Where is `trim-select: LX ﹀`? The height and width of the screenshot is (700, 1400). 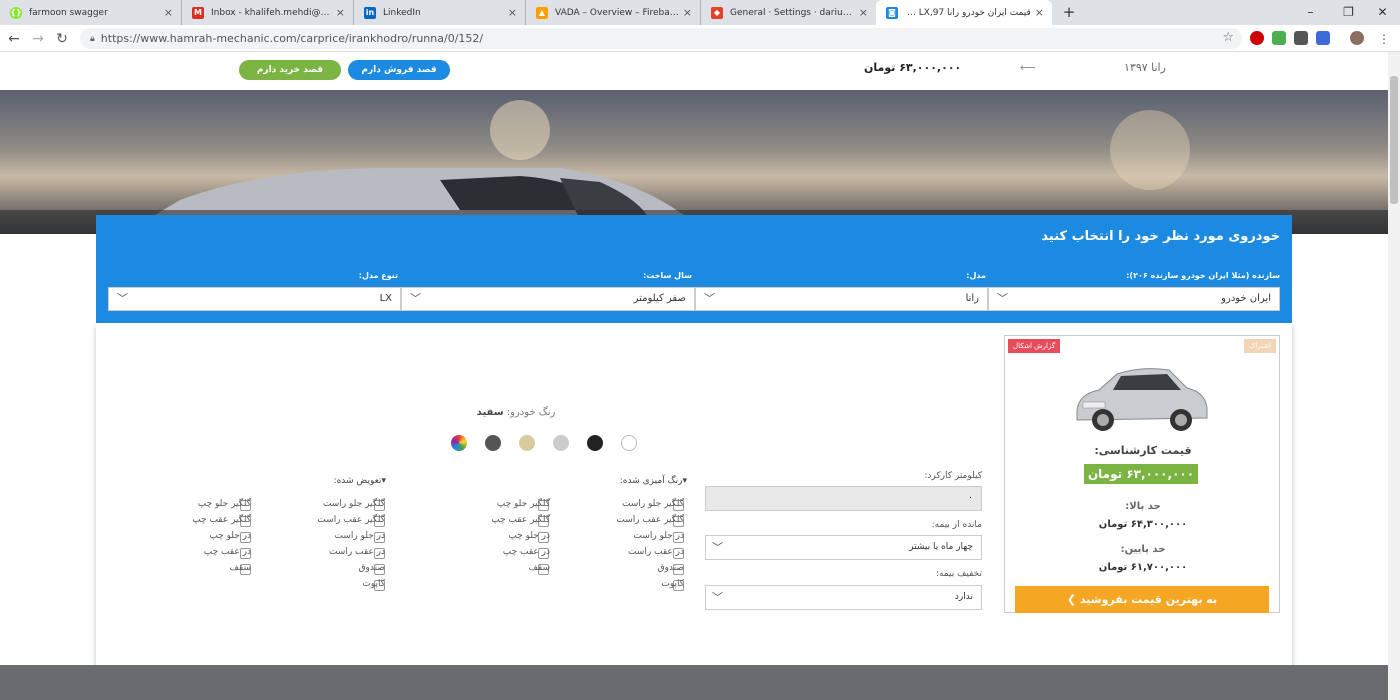 trim-select: LX ﹀ is located at coordinates (254, 299).